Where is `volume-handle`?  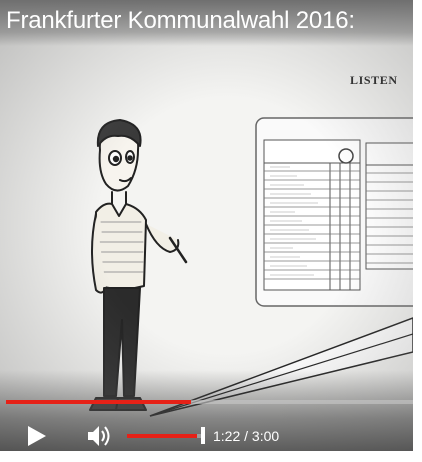 volume-handle is located at coordinates (203, 435).